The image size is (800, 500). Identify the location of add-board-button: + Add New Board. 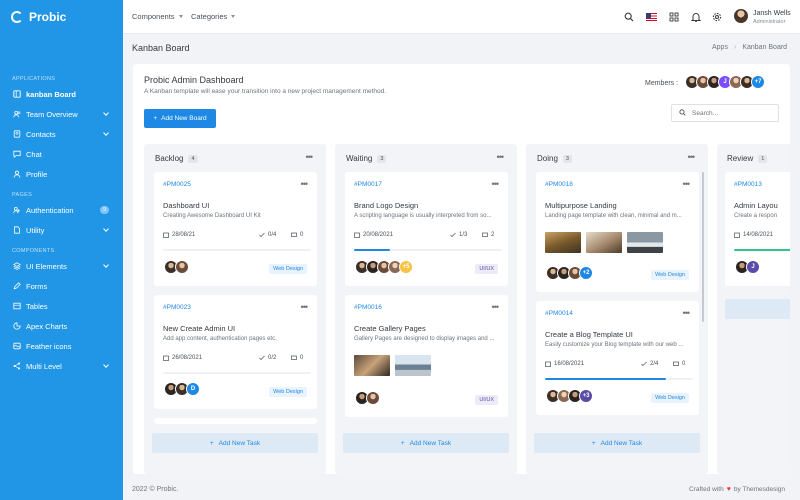
(180, 118).